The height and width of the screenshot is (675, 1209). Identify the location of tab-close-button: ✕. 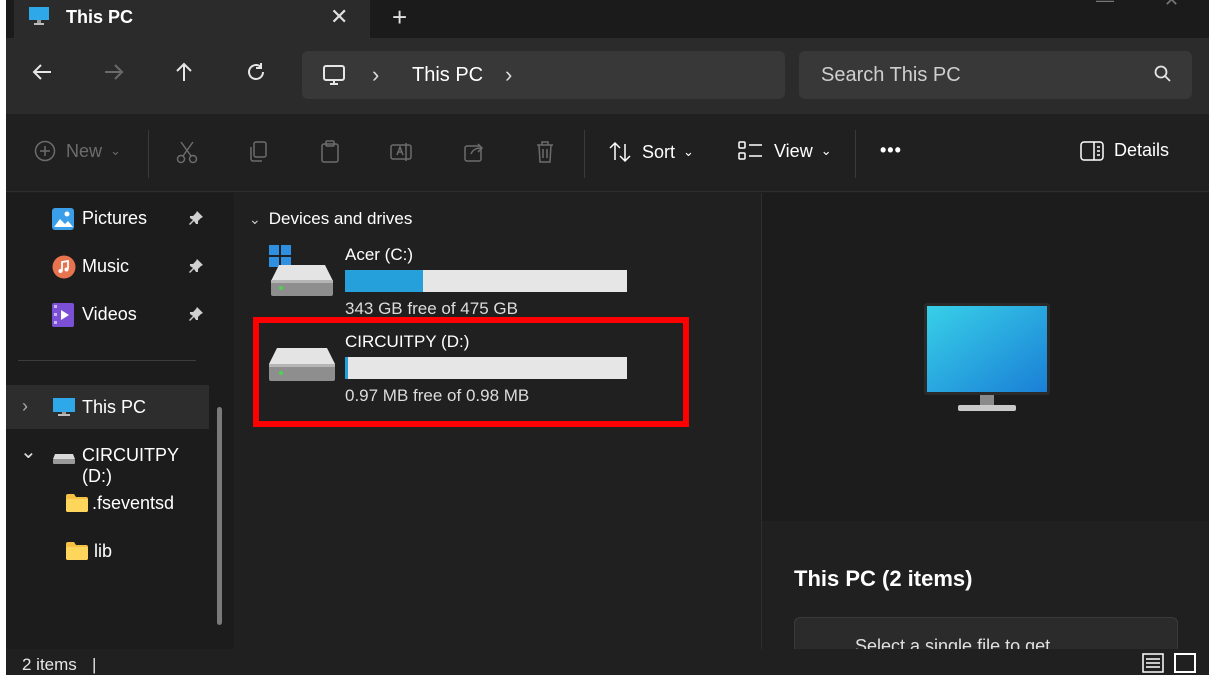
(339, 17).